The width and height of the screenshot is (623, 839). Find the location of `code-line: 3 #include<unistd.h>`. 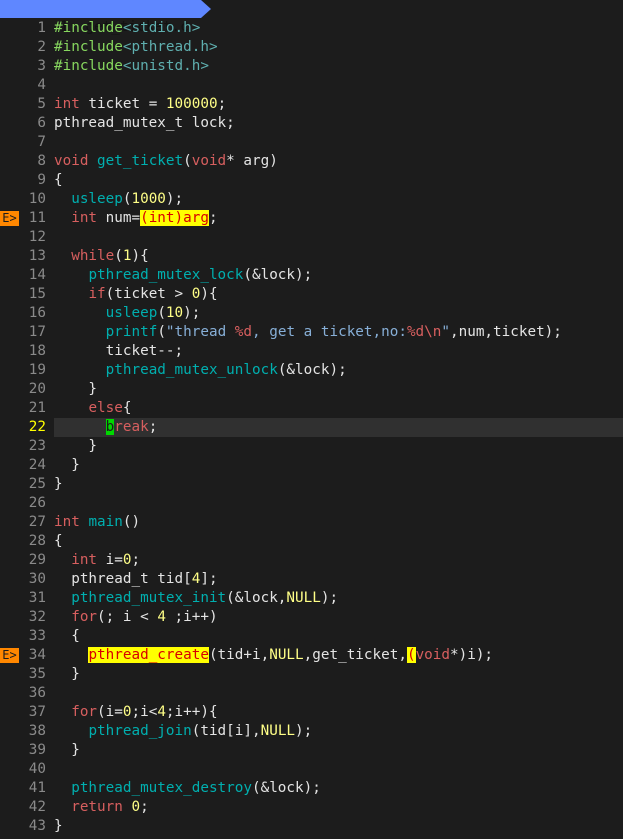

code-line: 3 #include<unistd.h> is located at coordinates (311, 66).